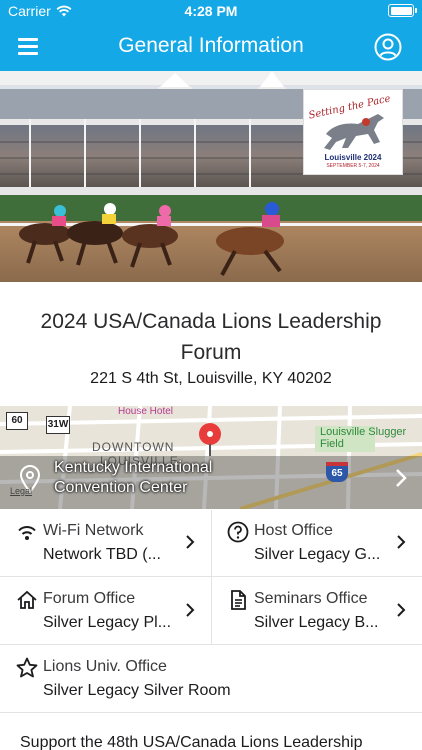  What do you see at coordinates (211, 45) in the screenshot?
I see `page-title: General Information` at bounding box center [211, 45].